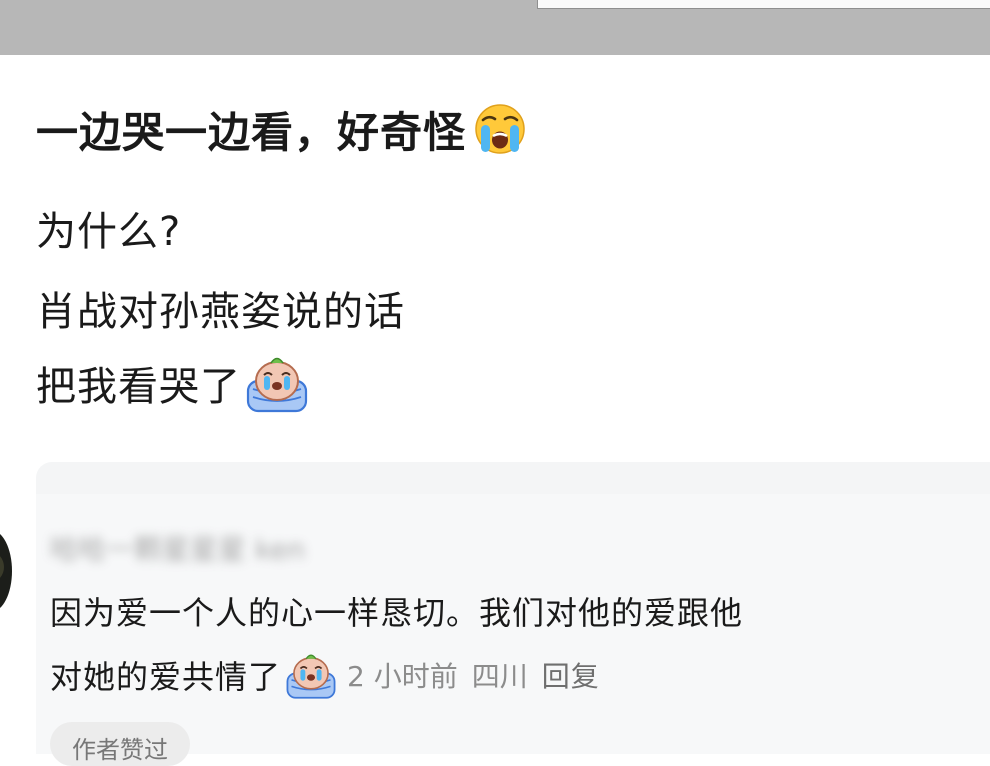  I want to click on loudly-crying-face-icon, so click(500, 129).